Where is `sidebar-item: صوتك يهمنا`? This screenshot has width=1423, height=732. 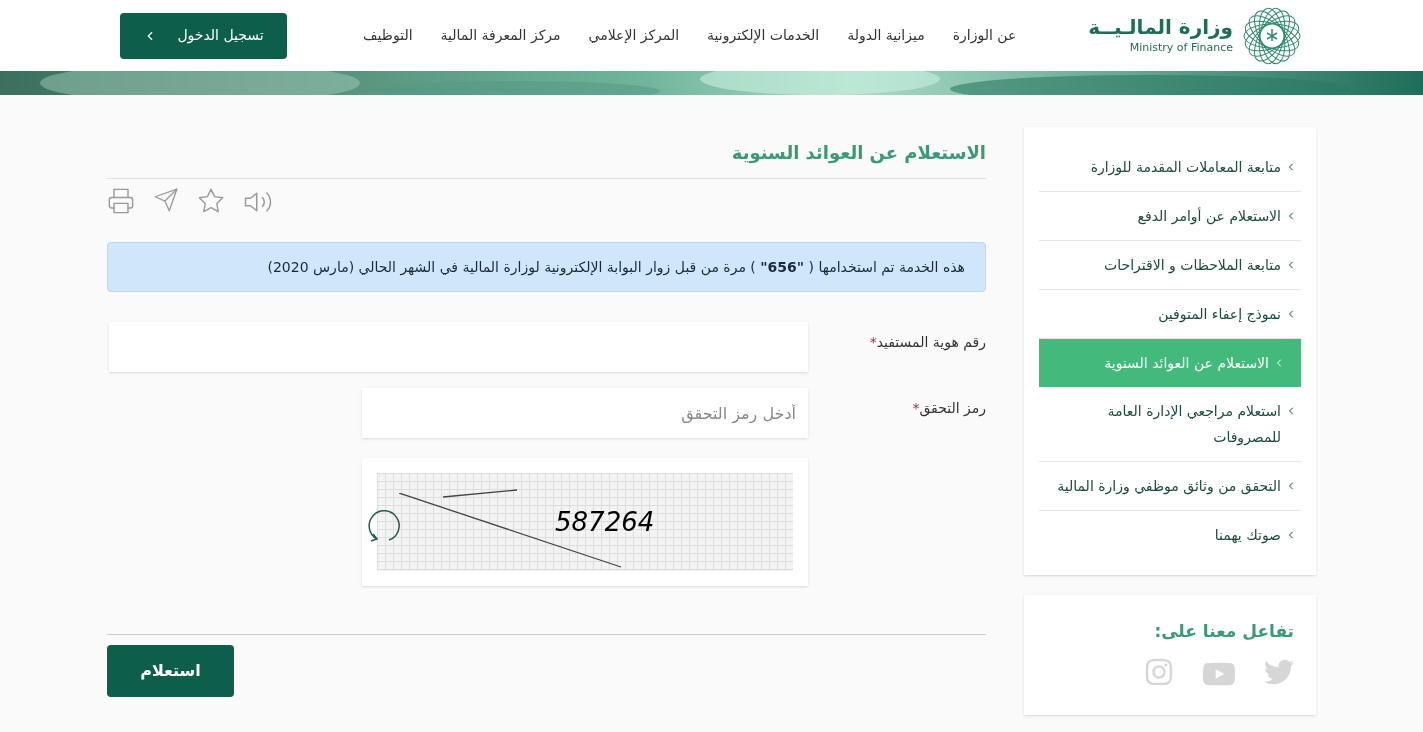
sidebar-item: صوتك يهمنا is located at coordinates (1170, 535).